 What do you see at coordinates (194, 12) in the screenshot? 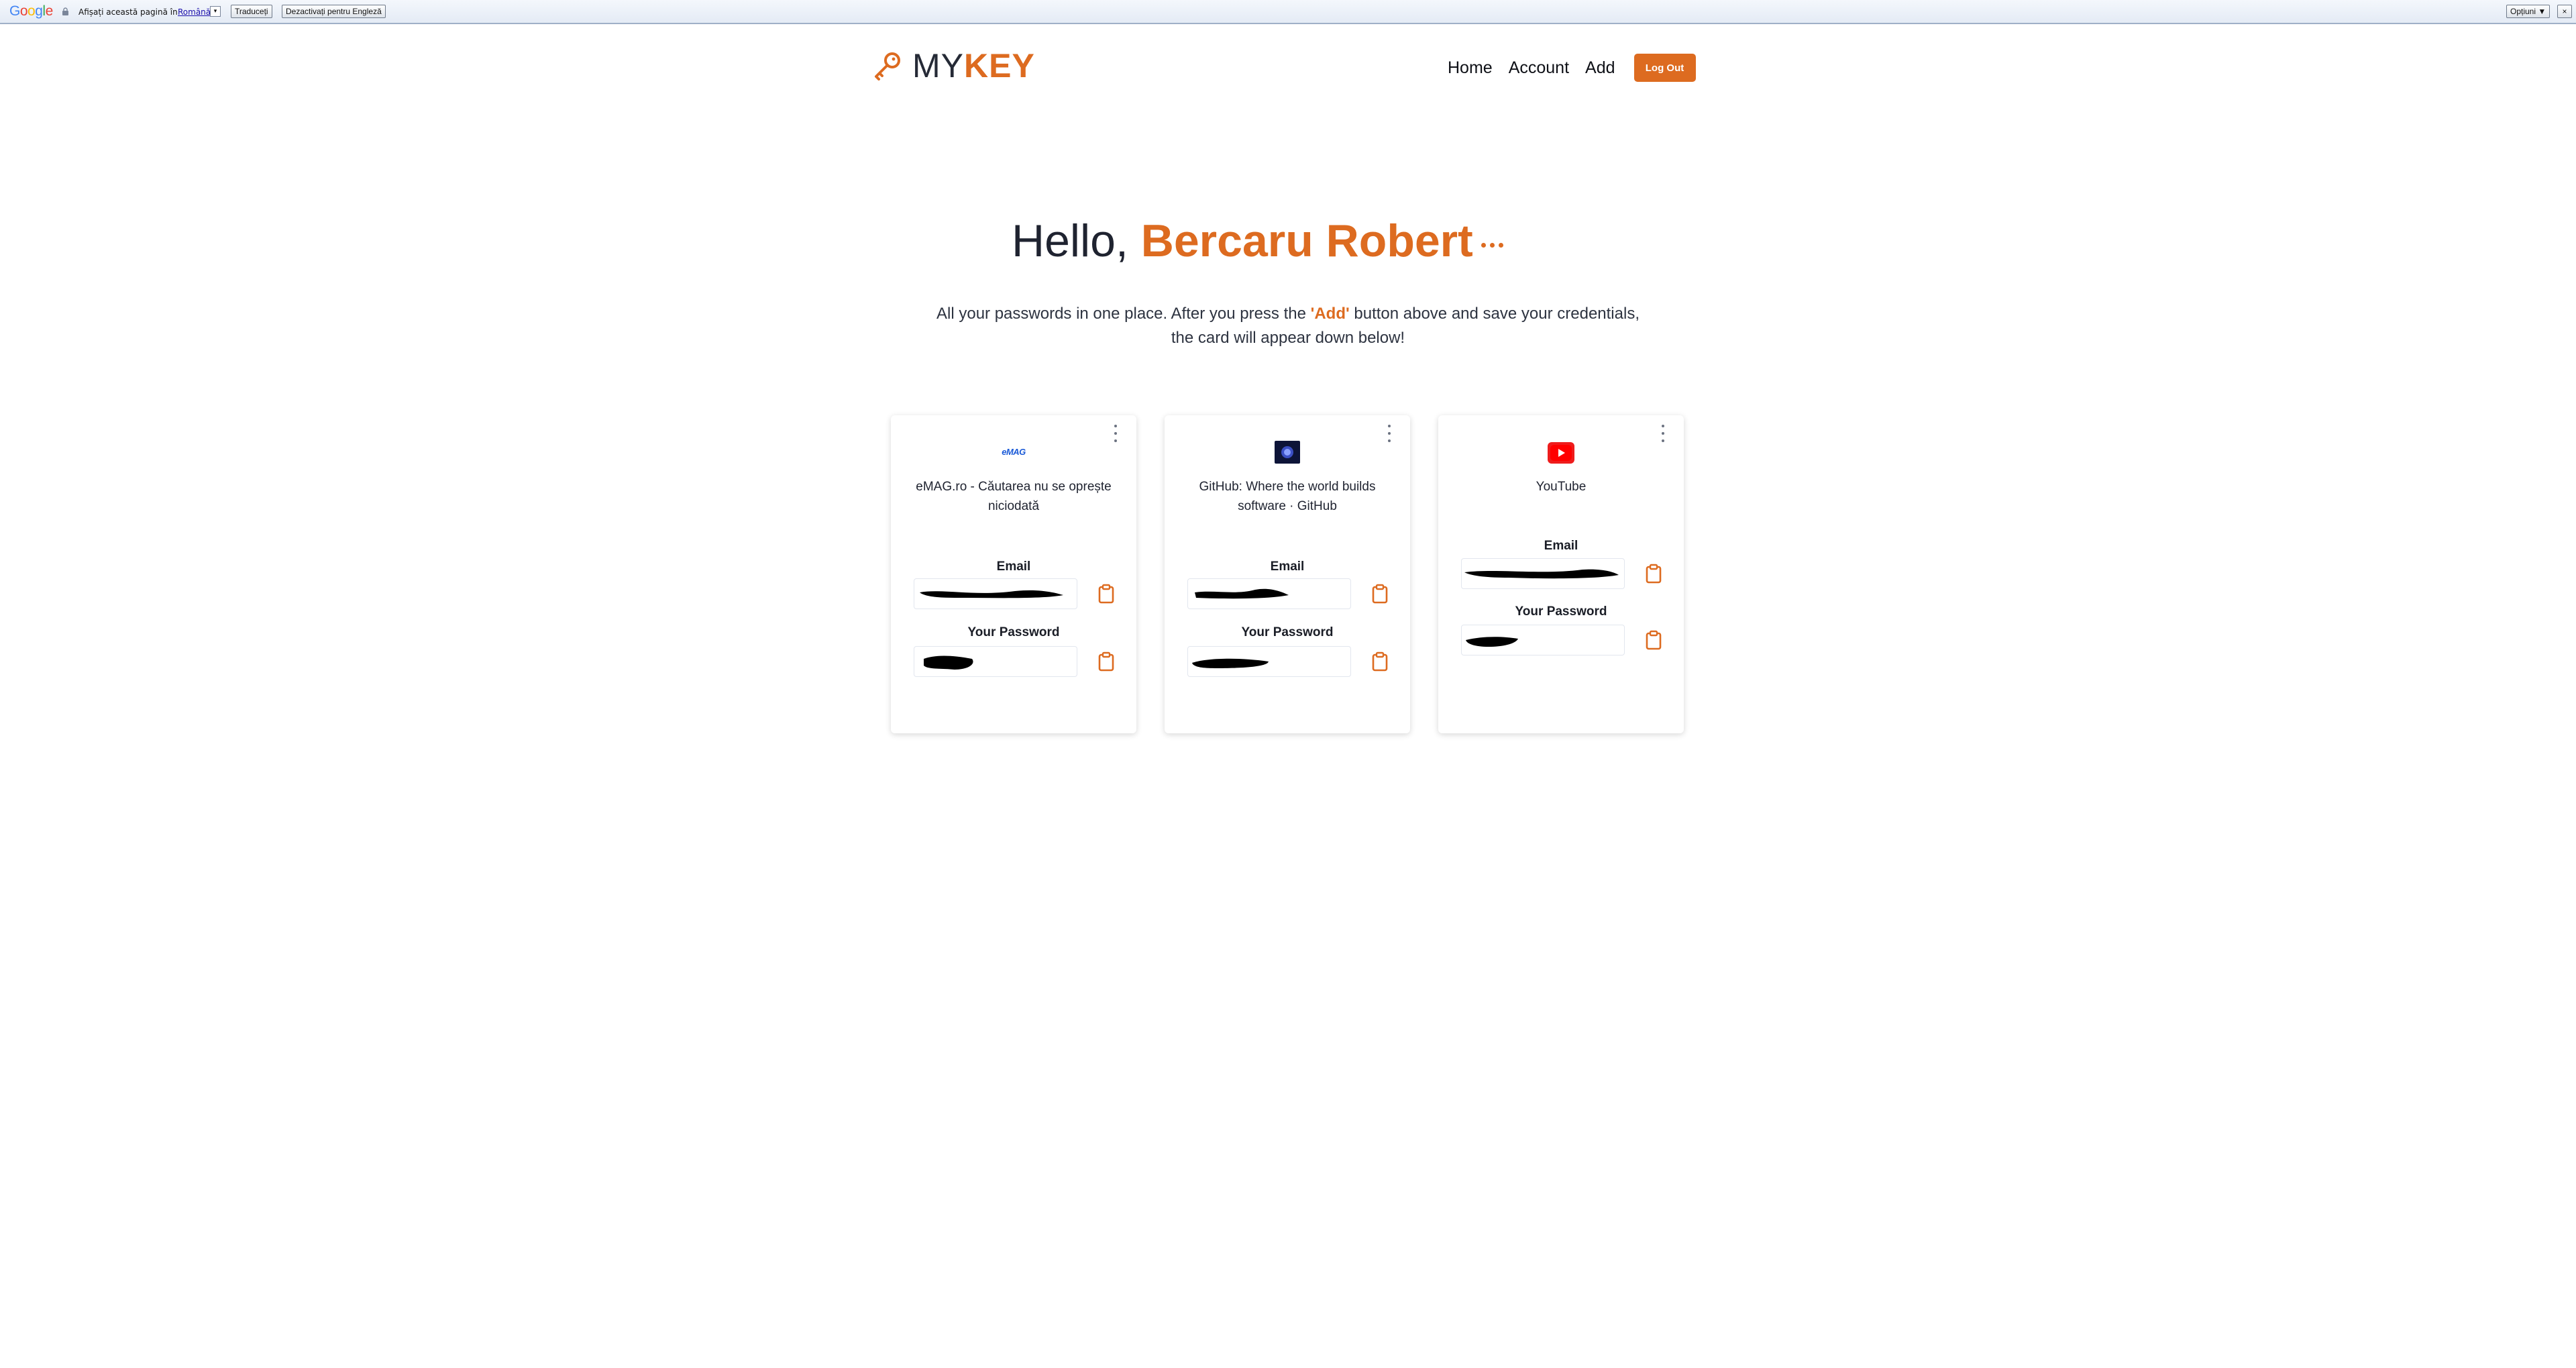
I see `translate-language-link: Română` at bounding box center [194, 12].